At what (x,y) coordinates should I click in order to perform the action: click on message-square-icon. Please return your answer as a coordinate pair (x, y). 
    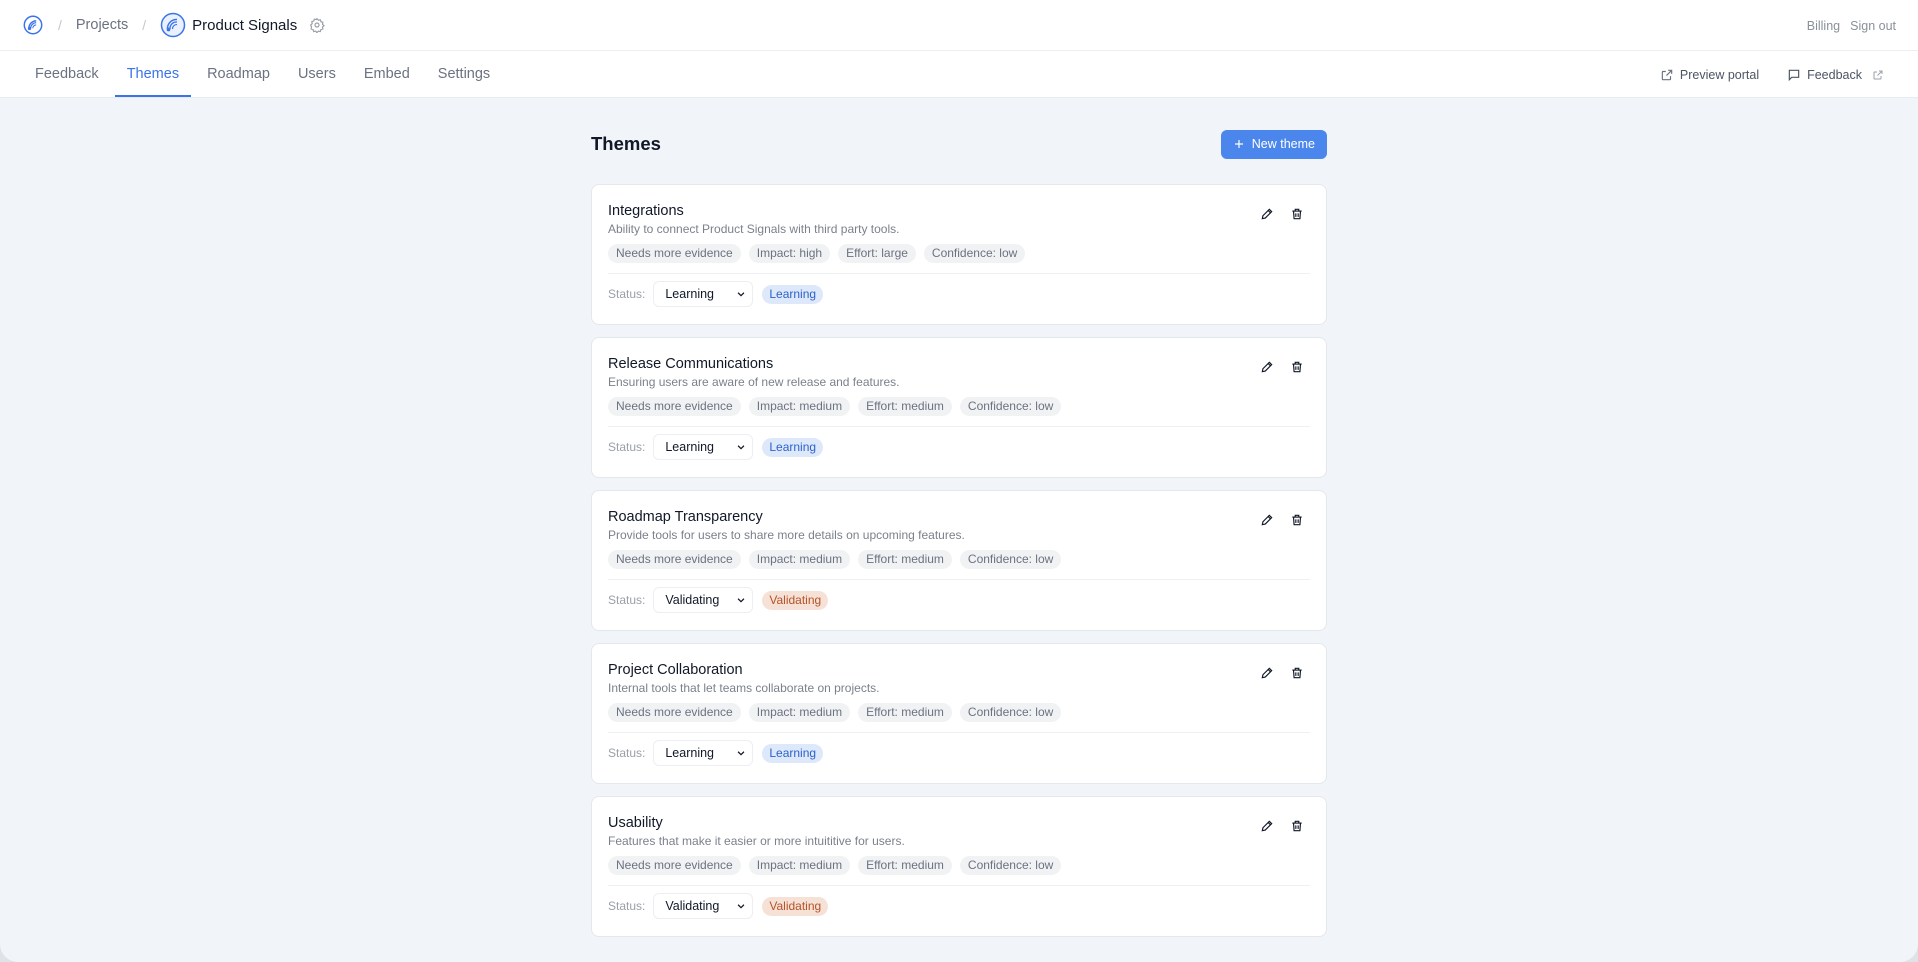
    Looking at the image, I should click on (1794, 75).